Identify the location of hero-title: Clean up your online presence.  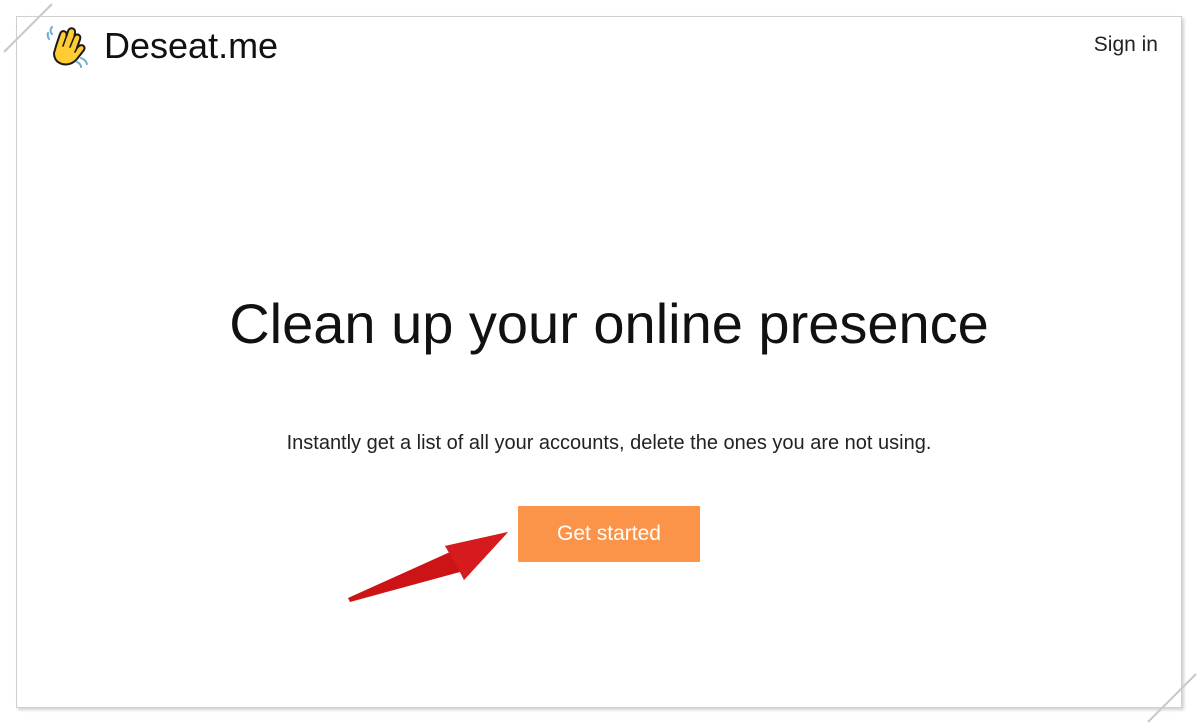
(609, 323).